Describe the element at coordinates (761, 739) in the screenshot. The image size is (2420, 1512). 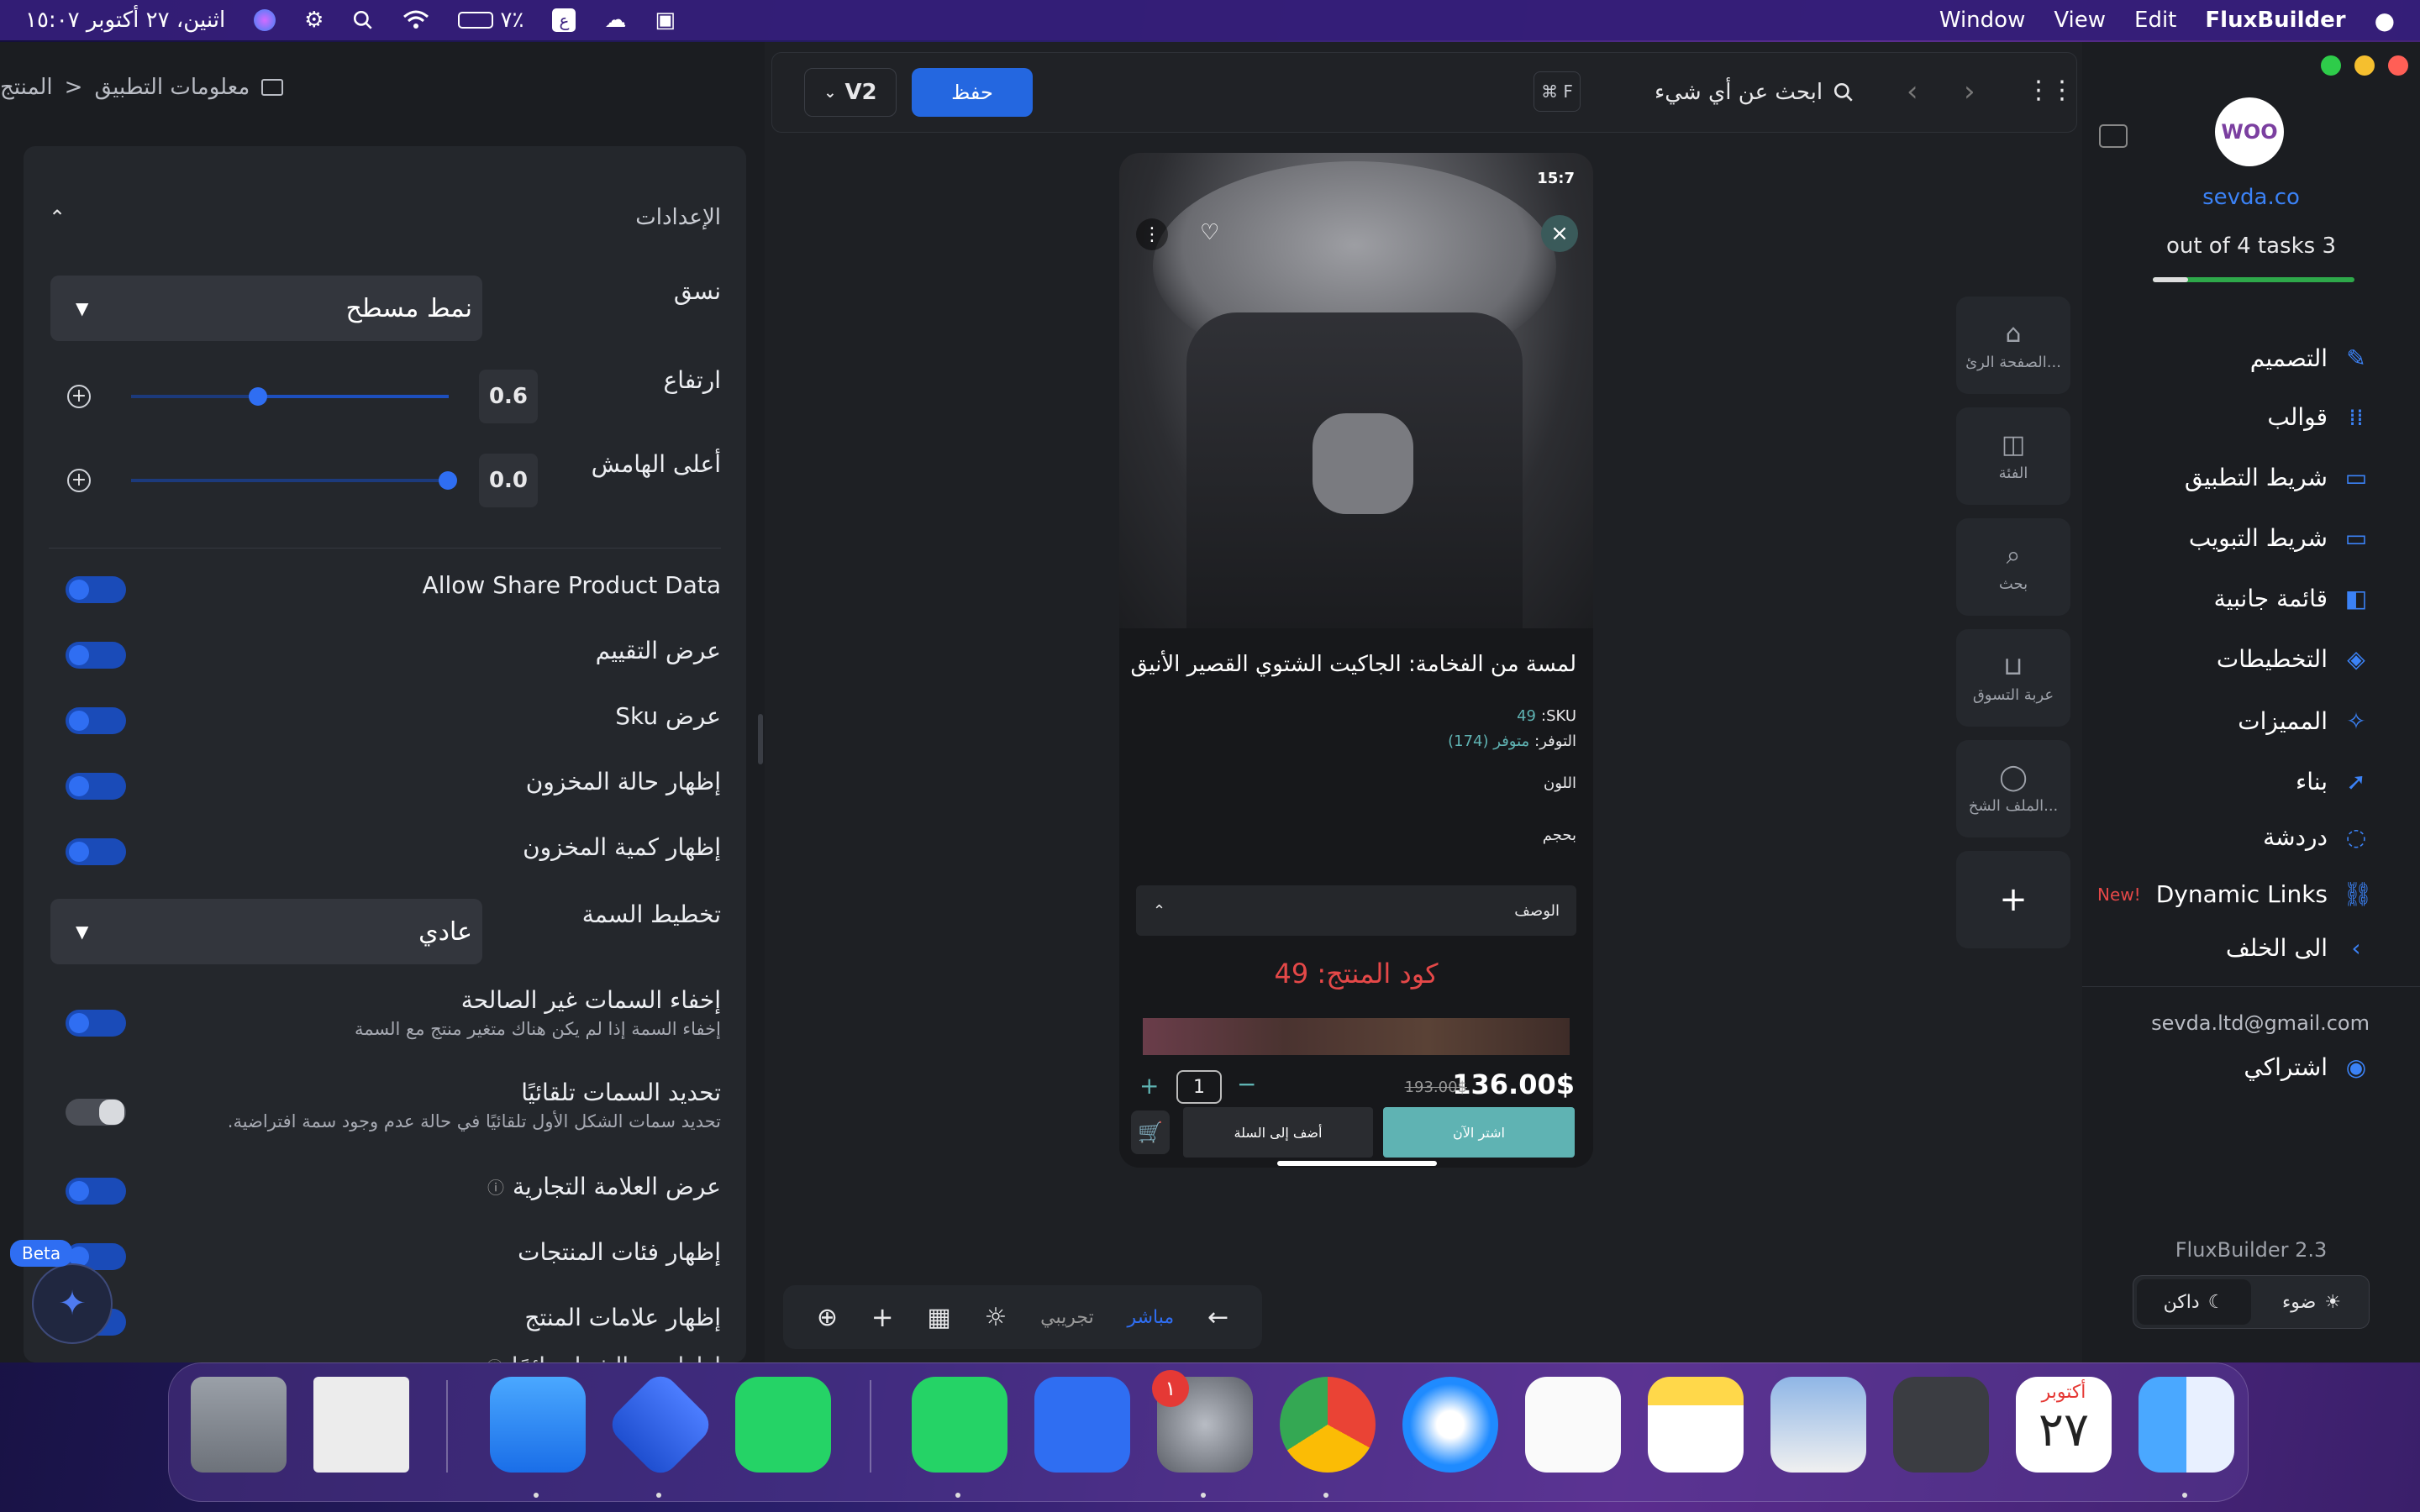
I see `resize-handle` at that location.